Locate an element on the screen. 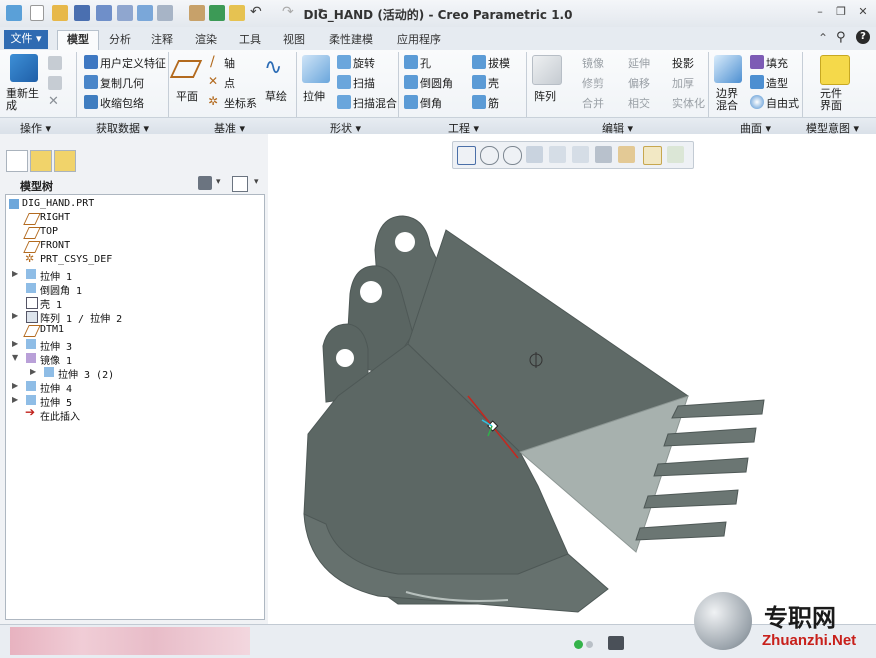 Image resolution: width=876 pixels, height=658 pixels. intersect-button: 相交 is located at coordinates (639, 103).